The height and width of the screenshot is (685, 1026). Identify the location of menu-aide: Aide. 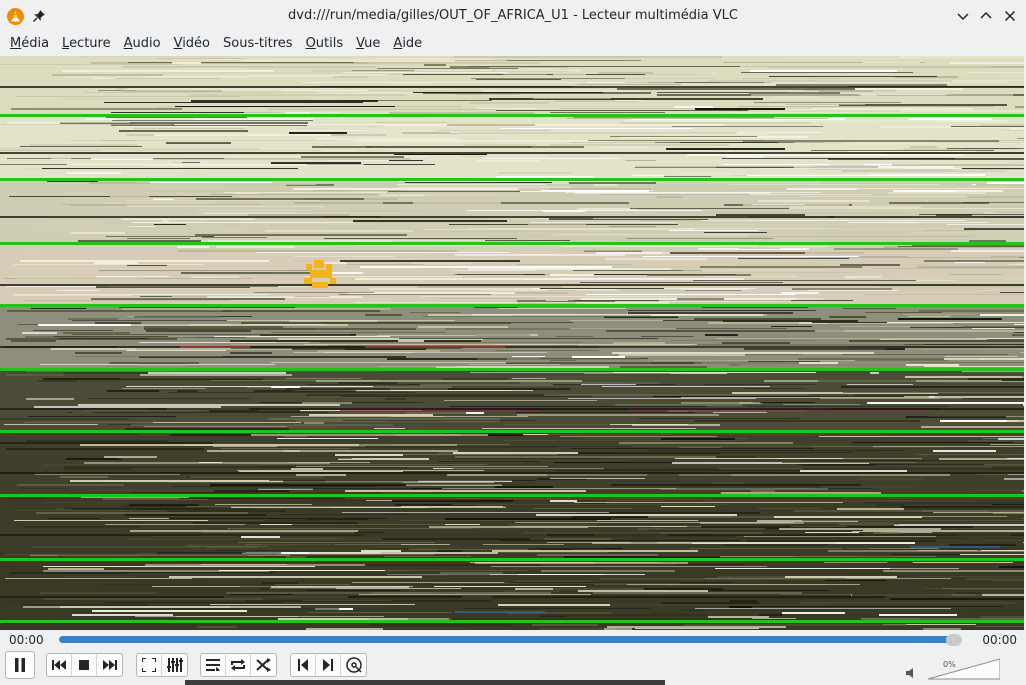
(408, 43).